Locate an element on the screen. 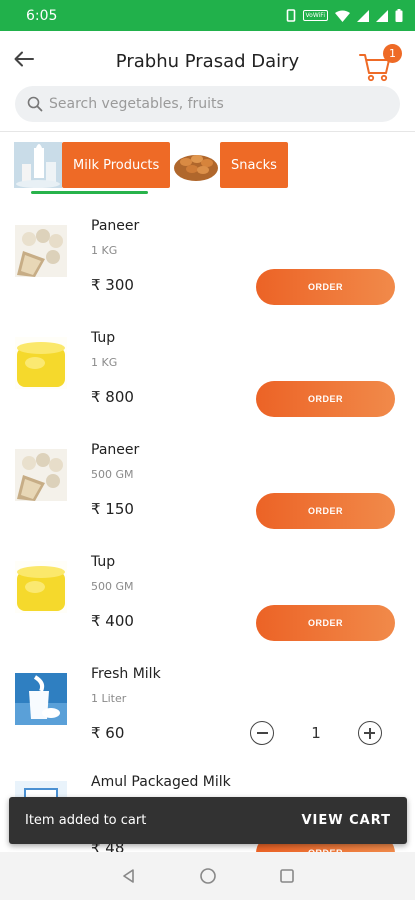  product-price: ₹ 800 is located at coordinates (112, 397).